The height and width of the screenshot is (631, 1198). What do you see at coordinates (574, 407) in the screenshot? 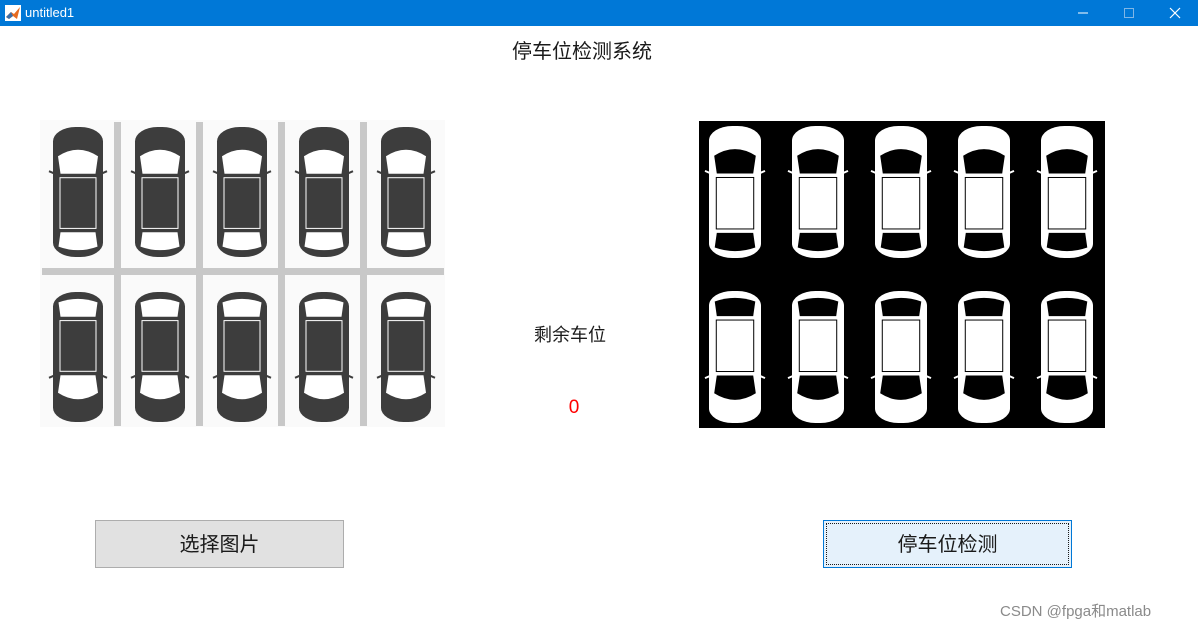
I see `remaining-spots-value: 0` at bounding box center [574, 407].